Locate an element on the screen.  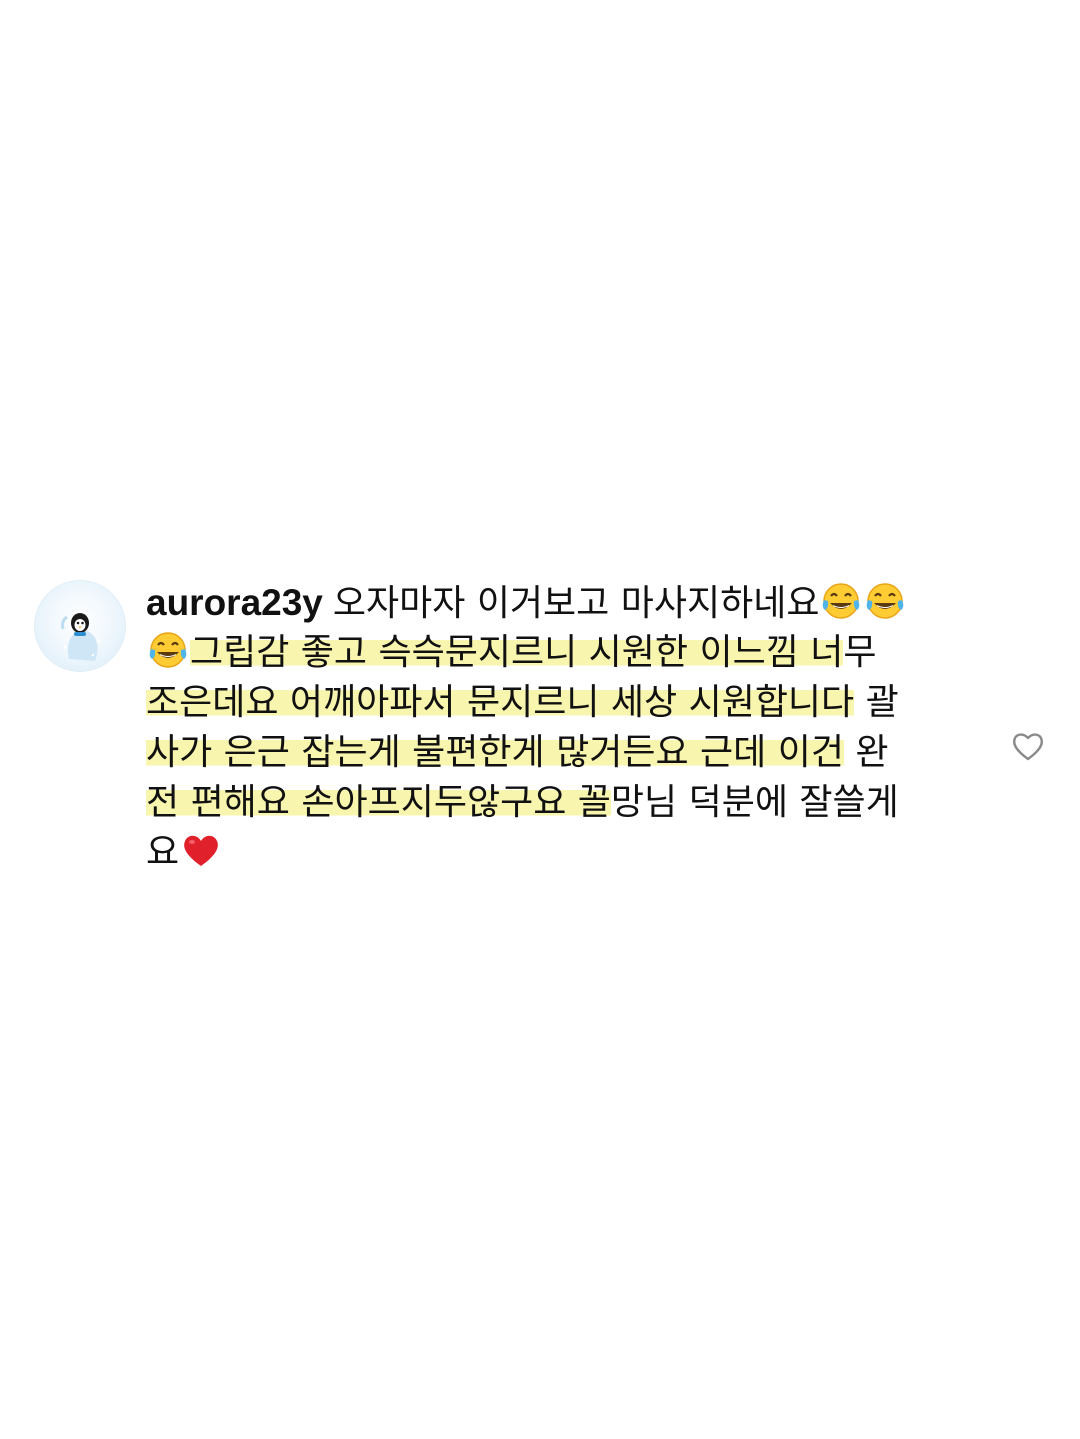
heart-outline-icon is located at coordinates (1028, 747).